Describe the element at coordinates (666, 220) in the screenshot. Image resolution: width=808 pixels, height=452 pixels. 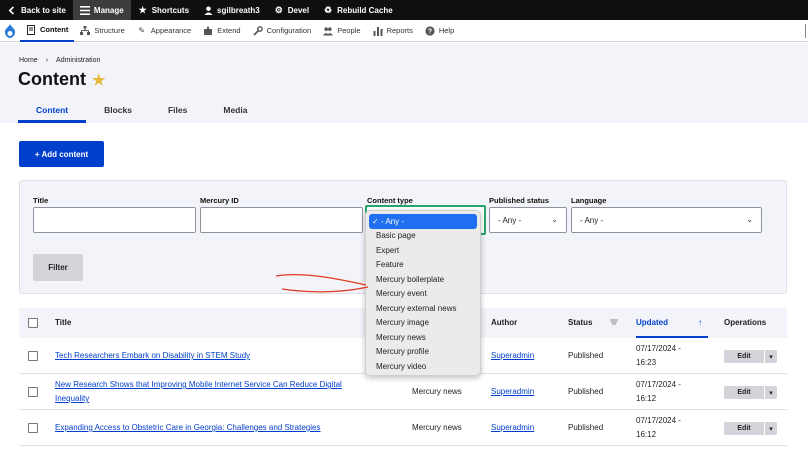
I see `language-select: - Any - ⌄` at that location.